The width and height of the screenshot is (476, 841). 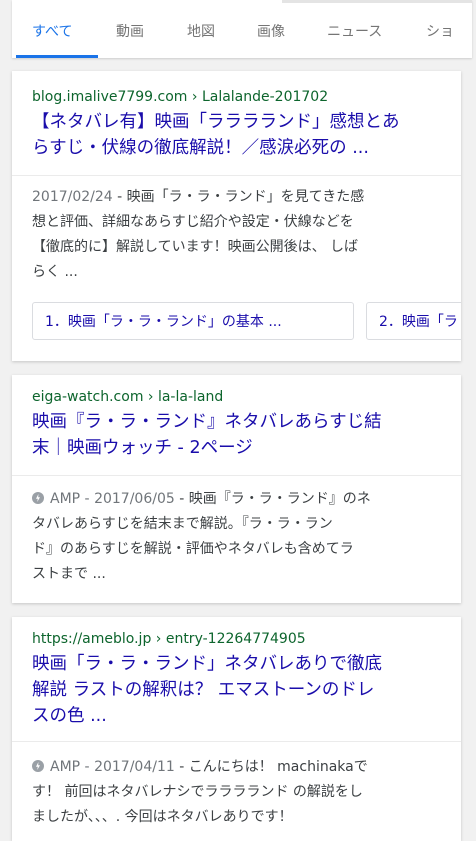 What do you see at coordinates (272, 499) in the screenshot?
I see `snippet-line: - 映画『ラ・ラ・ランド』のネ` at bounding box center [272, 499].